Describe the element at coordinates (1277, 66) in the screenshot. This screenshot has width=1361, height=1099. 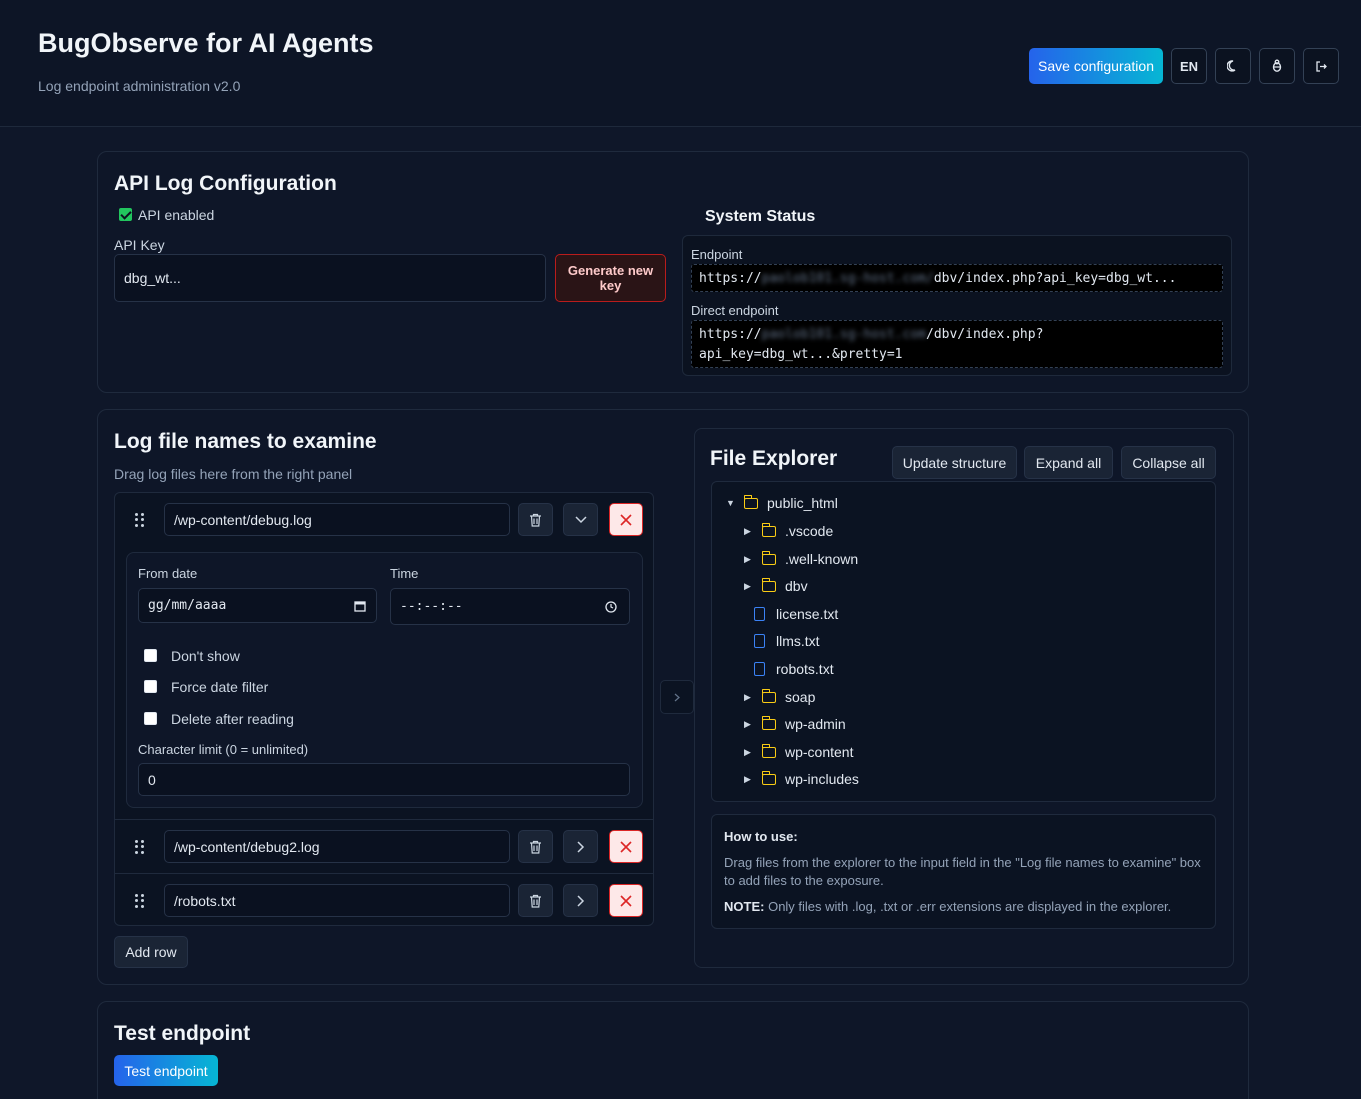
I see `debug-button` at that location.